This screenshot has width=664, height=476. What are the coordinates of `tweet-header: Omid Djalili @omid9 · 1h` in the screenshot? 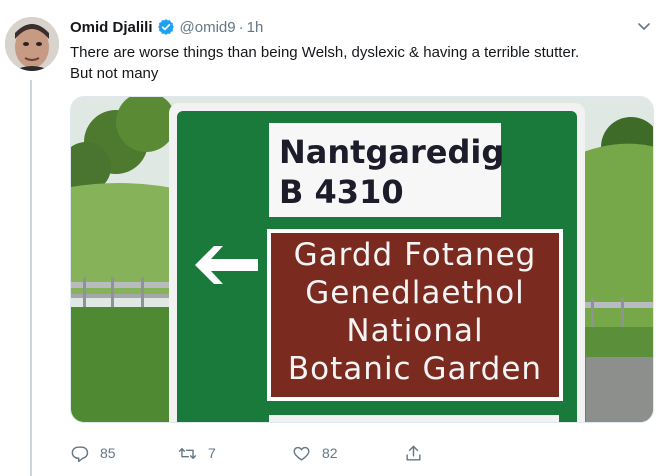 It's located at (166, 27).